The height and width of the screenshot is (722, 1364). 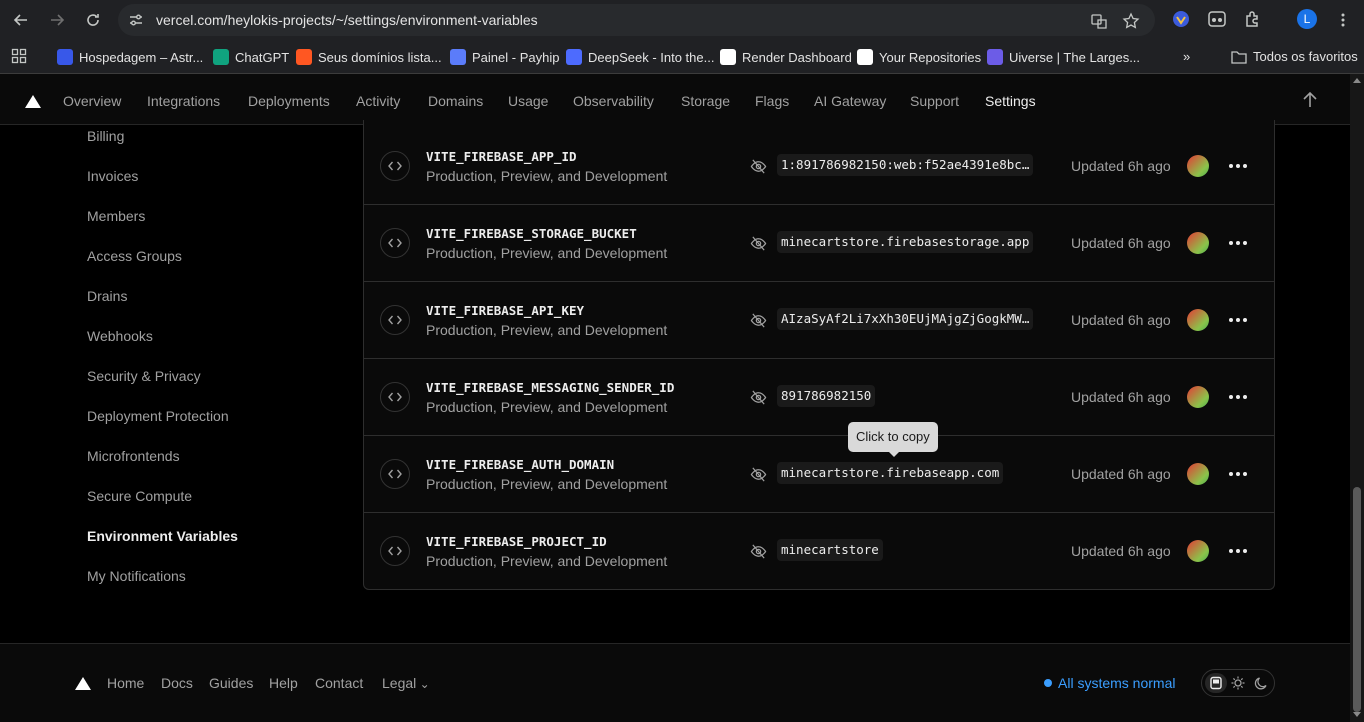 I want to click on nav-tab-ai-gateway: AI Gateway, so click(x=850, y=101).